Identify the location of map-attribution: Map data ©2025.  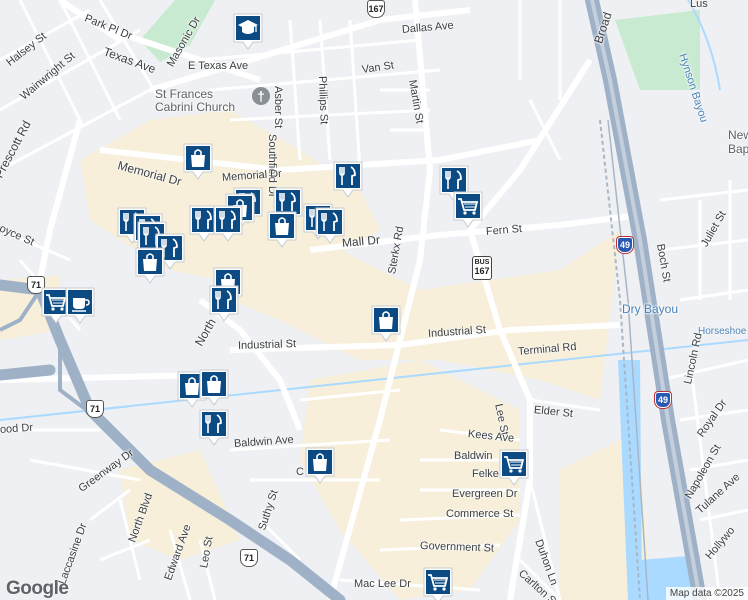
(706, 593).